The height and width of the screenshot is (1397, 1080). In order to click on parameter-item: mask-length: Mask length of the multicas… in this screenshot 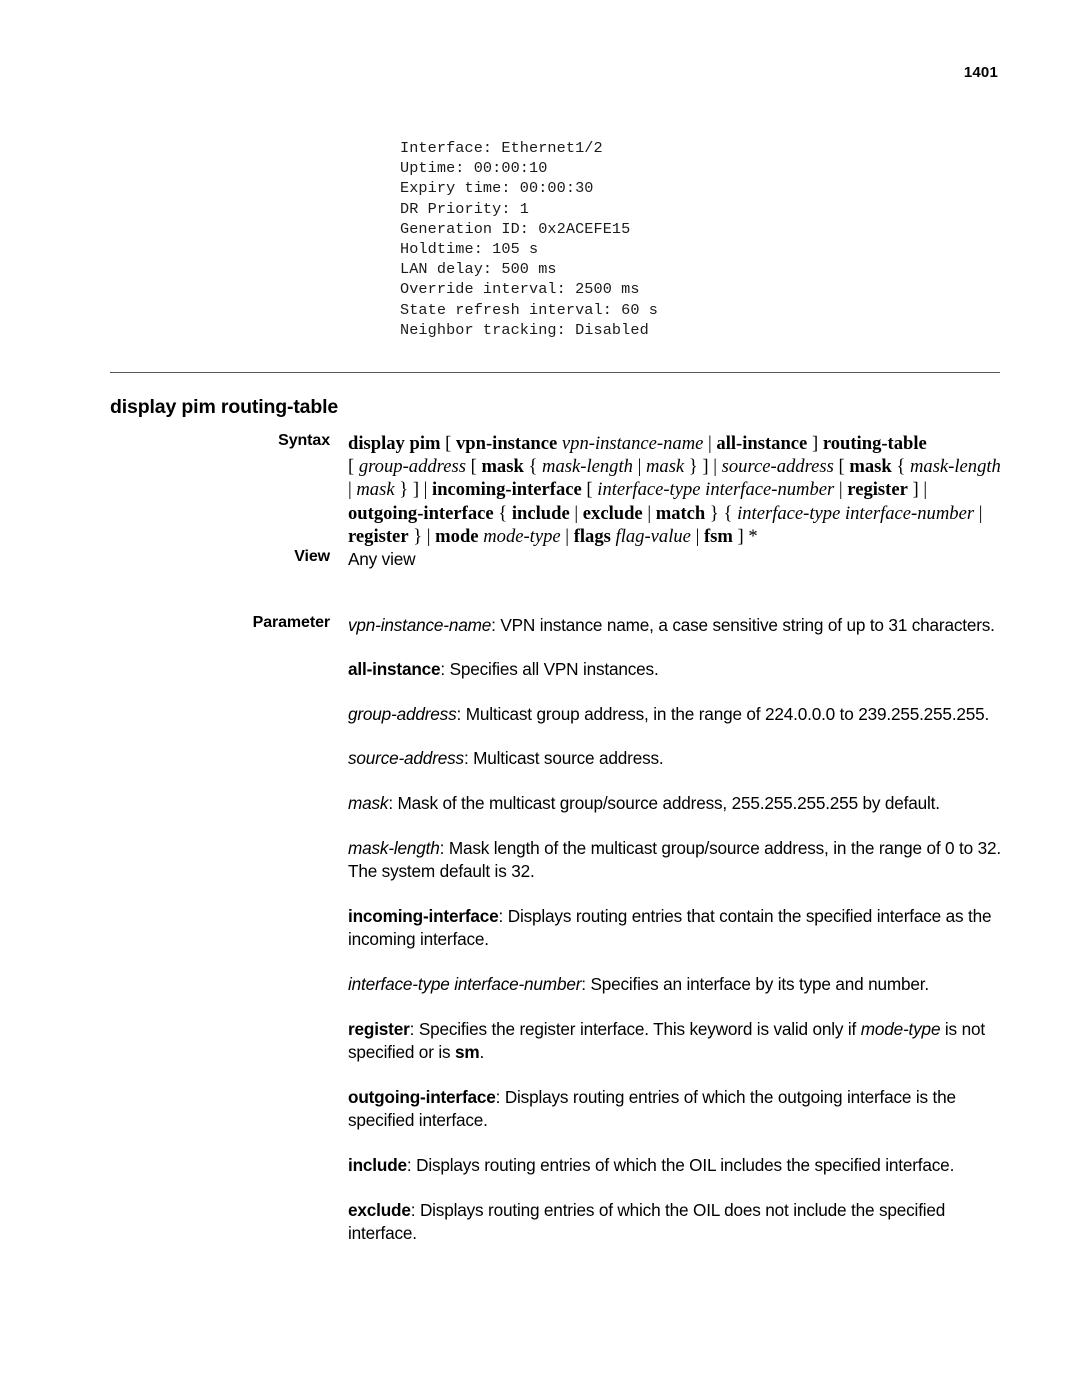, I will do `click(674, 859)`.